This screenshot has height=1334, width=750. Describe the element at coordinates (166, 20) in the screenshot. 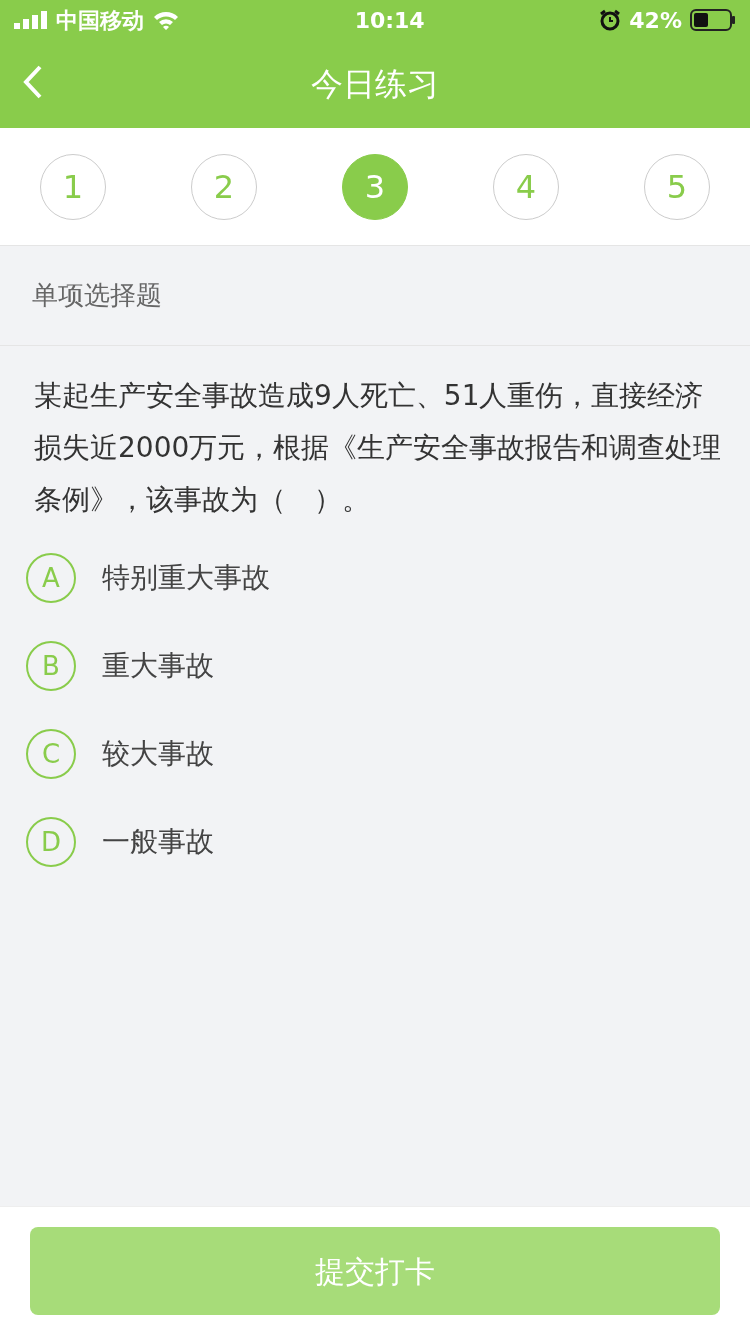

I see `wifi-icon` at that location.